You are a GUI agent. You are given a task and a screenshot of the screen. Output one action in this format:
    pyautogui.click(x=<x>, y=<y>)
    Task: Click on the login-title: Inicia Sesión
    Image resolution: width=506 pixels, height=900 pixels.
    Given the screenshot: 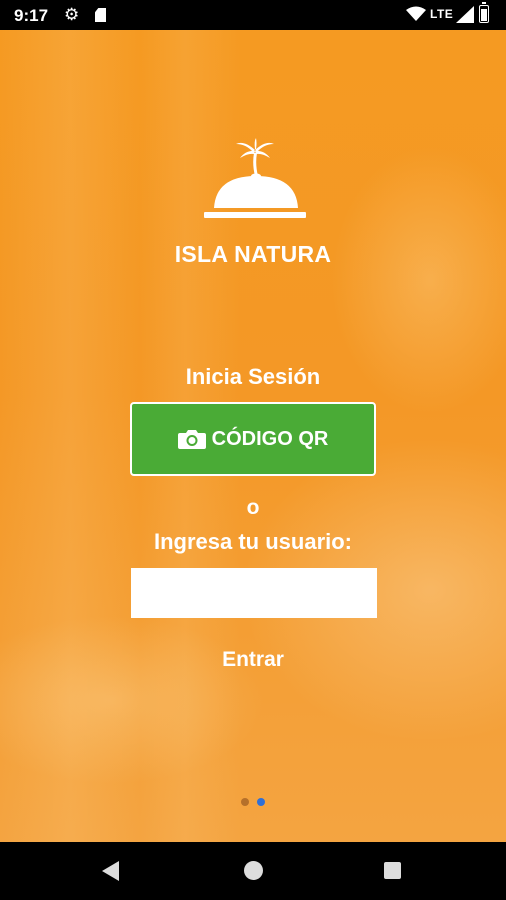 What is the action you would take?
    pyautogui.click(x=253, y=376)
    